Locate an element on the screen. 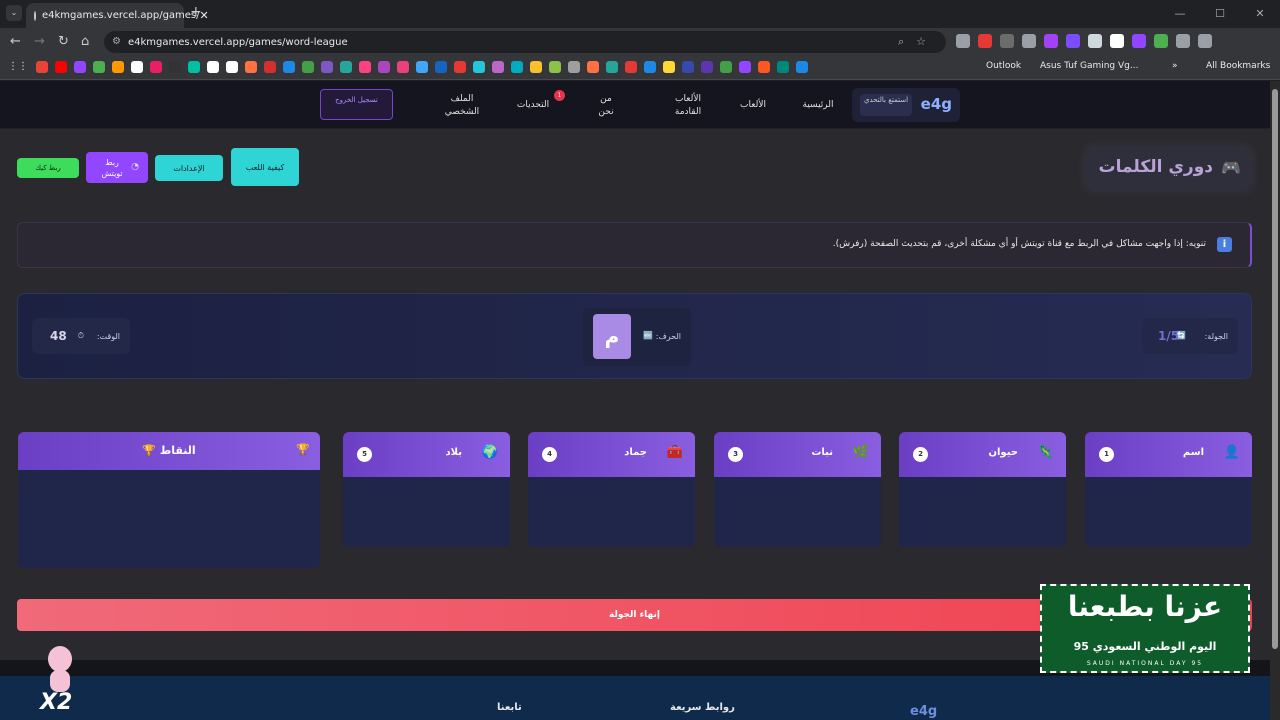 This screenshot has width=1280, height=720. category-number: 3 is located at coordinates (735, 454).